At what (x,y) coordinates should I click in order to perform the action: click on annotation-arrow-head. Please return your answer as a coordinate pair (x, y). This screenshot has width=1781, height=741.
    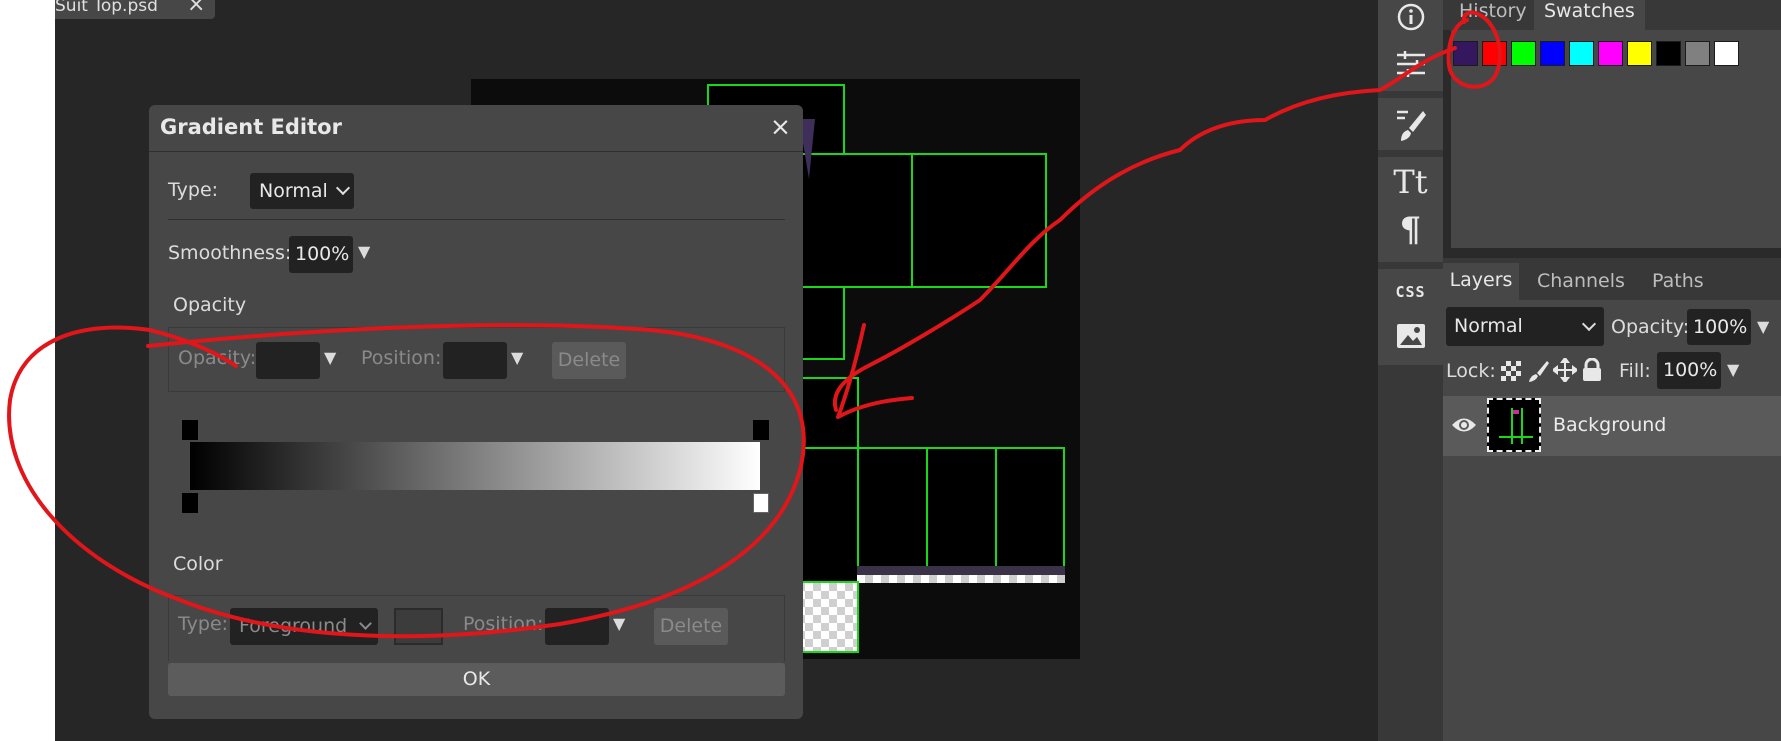
    Looking at the image, I should click on (875, 371).